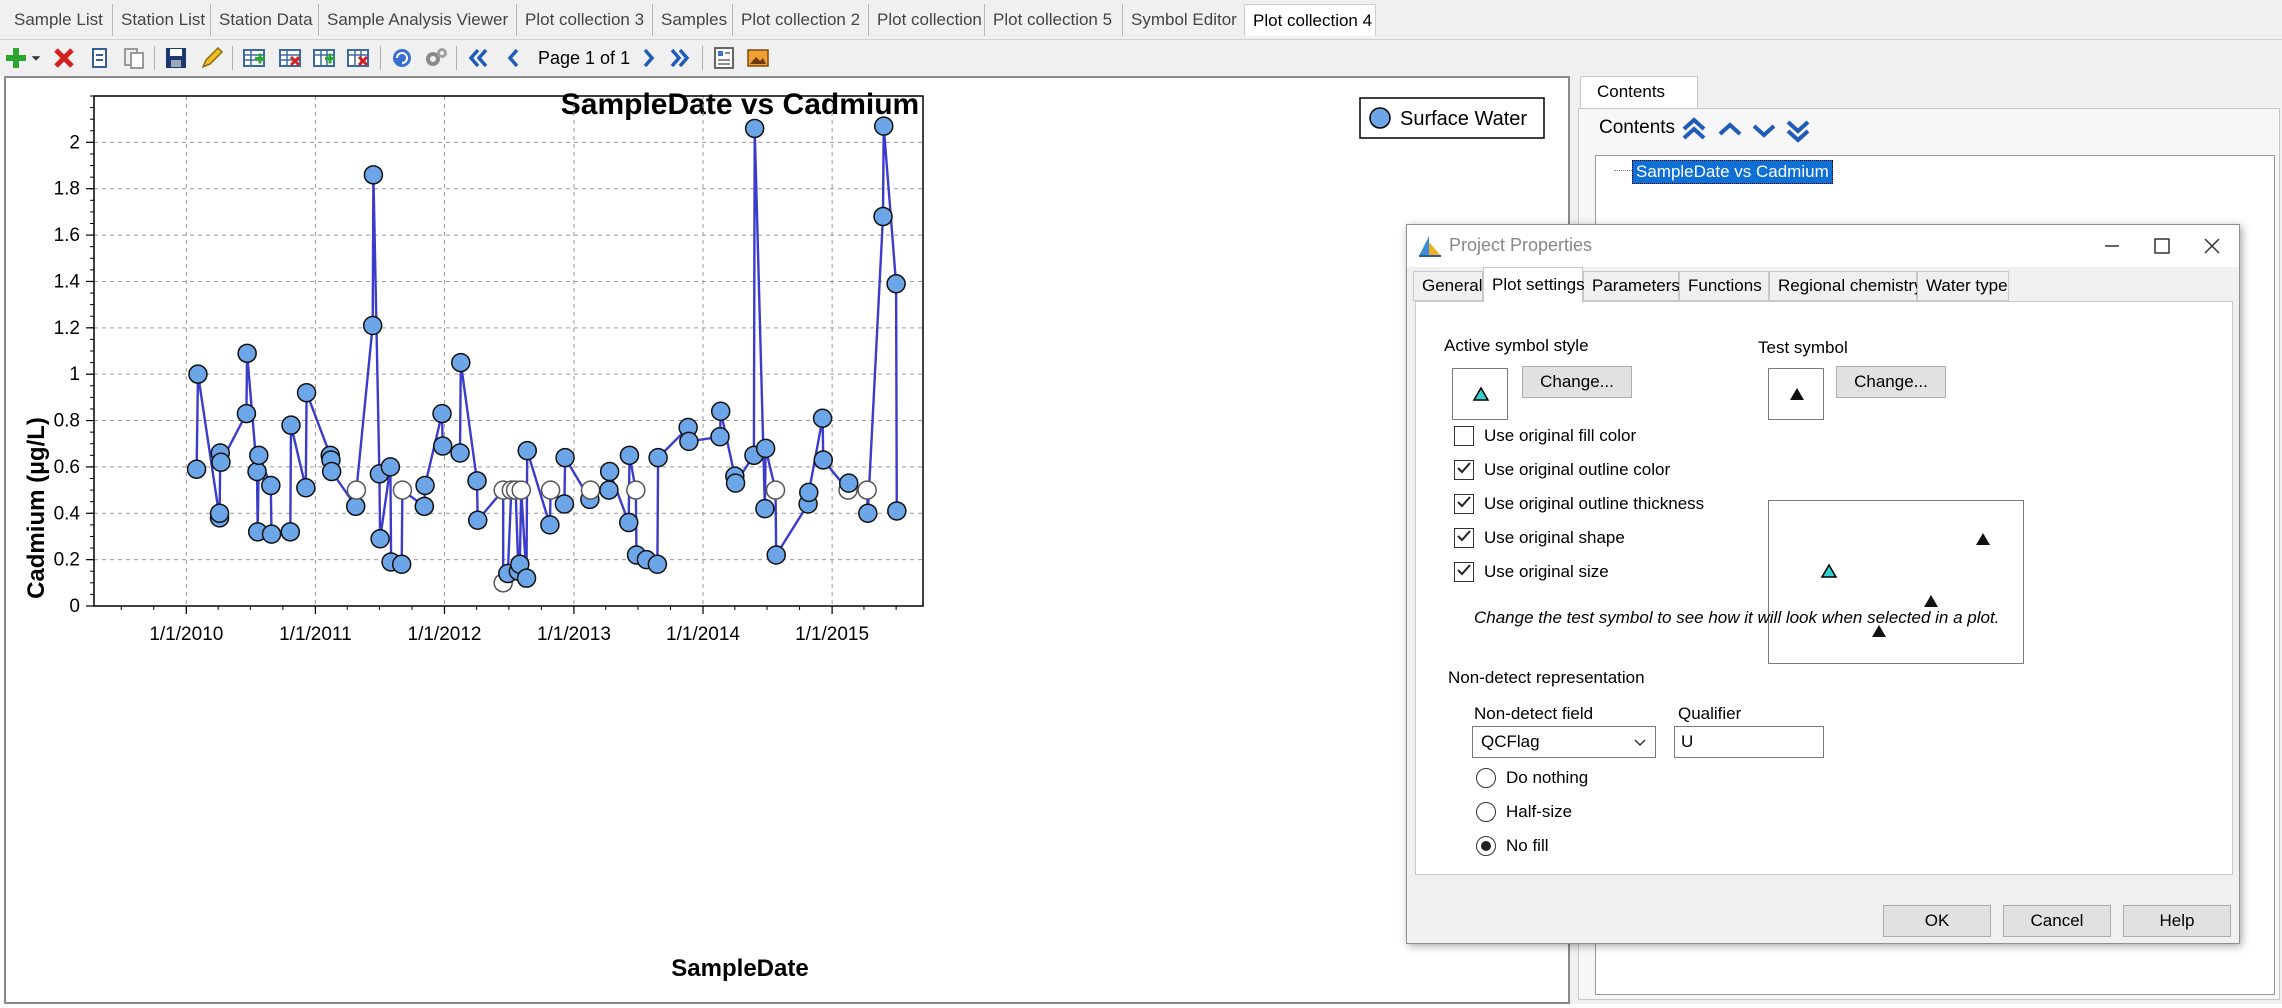  What do you see at coordinates (1486, 812) in the screenshot?
I see `radio-half-size` at bounding box center [1486, 812].